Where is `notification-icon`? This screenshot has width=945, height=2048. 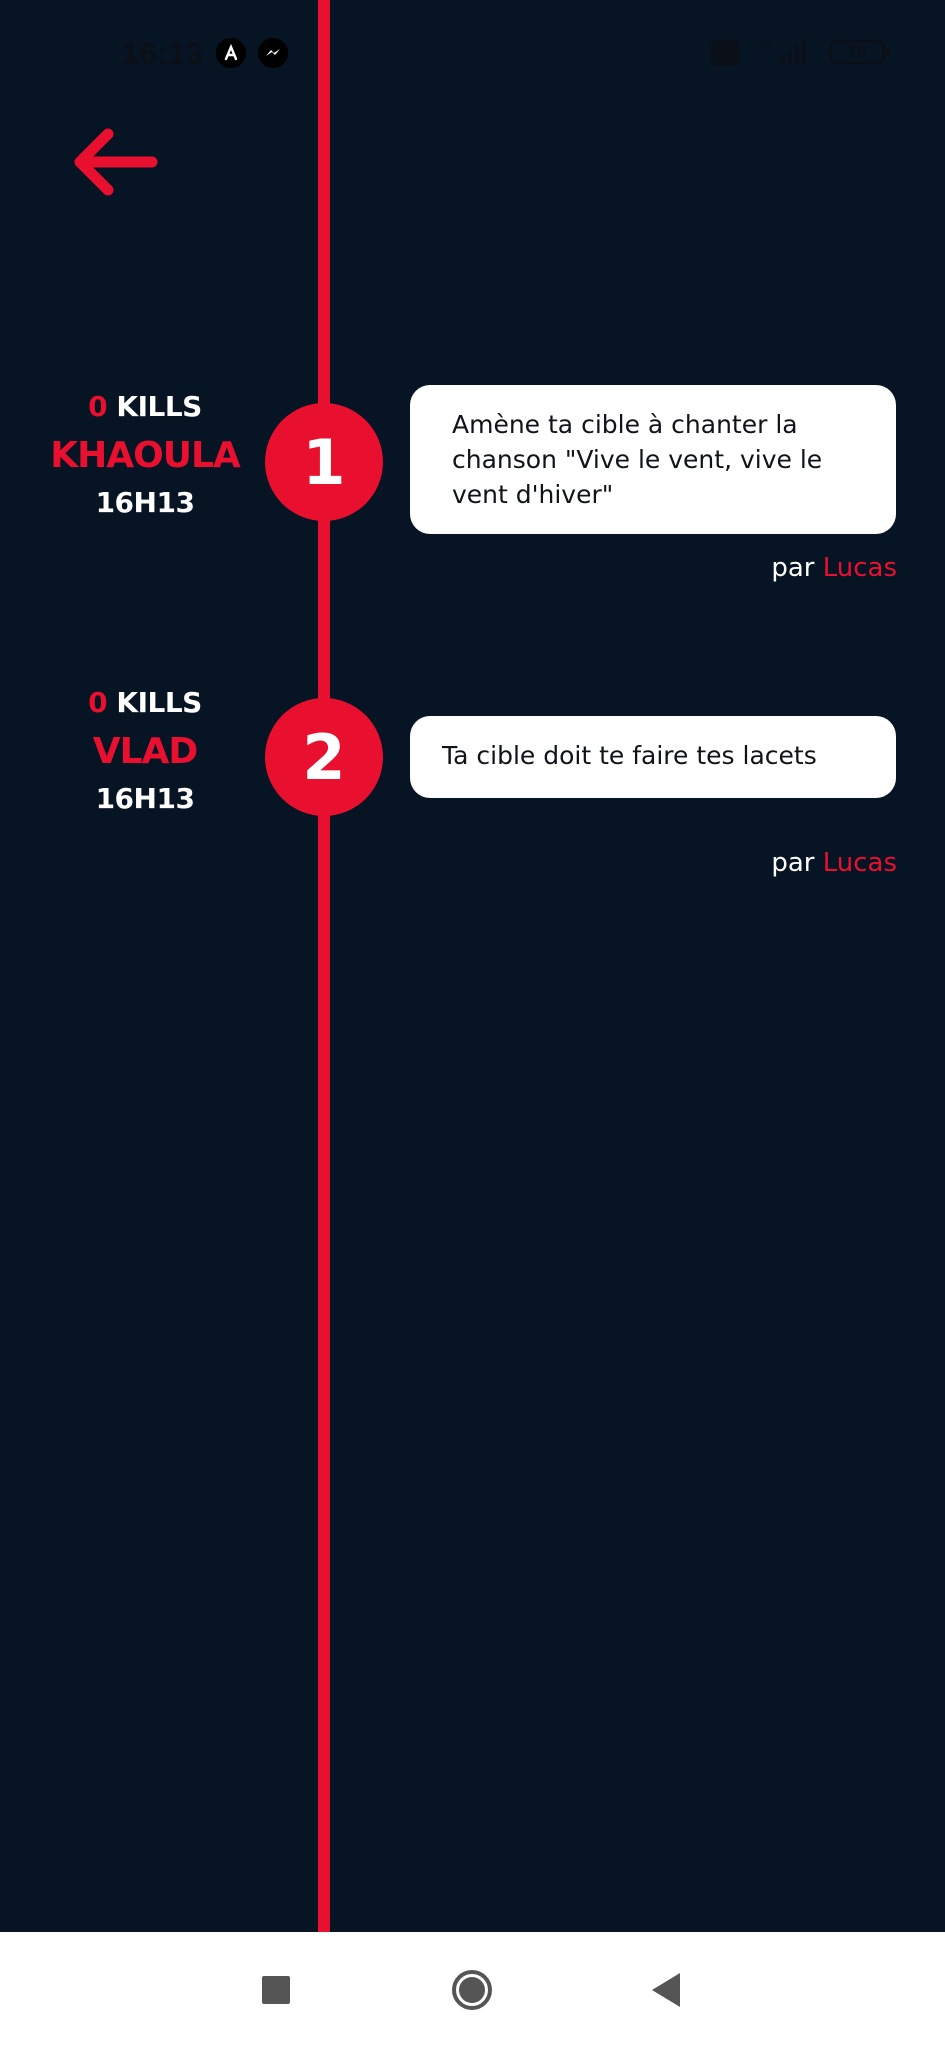
notification-icon is located at coordinates (725, 53).